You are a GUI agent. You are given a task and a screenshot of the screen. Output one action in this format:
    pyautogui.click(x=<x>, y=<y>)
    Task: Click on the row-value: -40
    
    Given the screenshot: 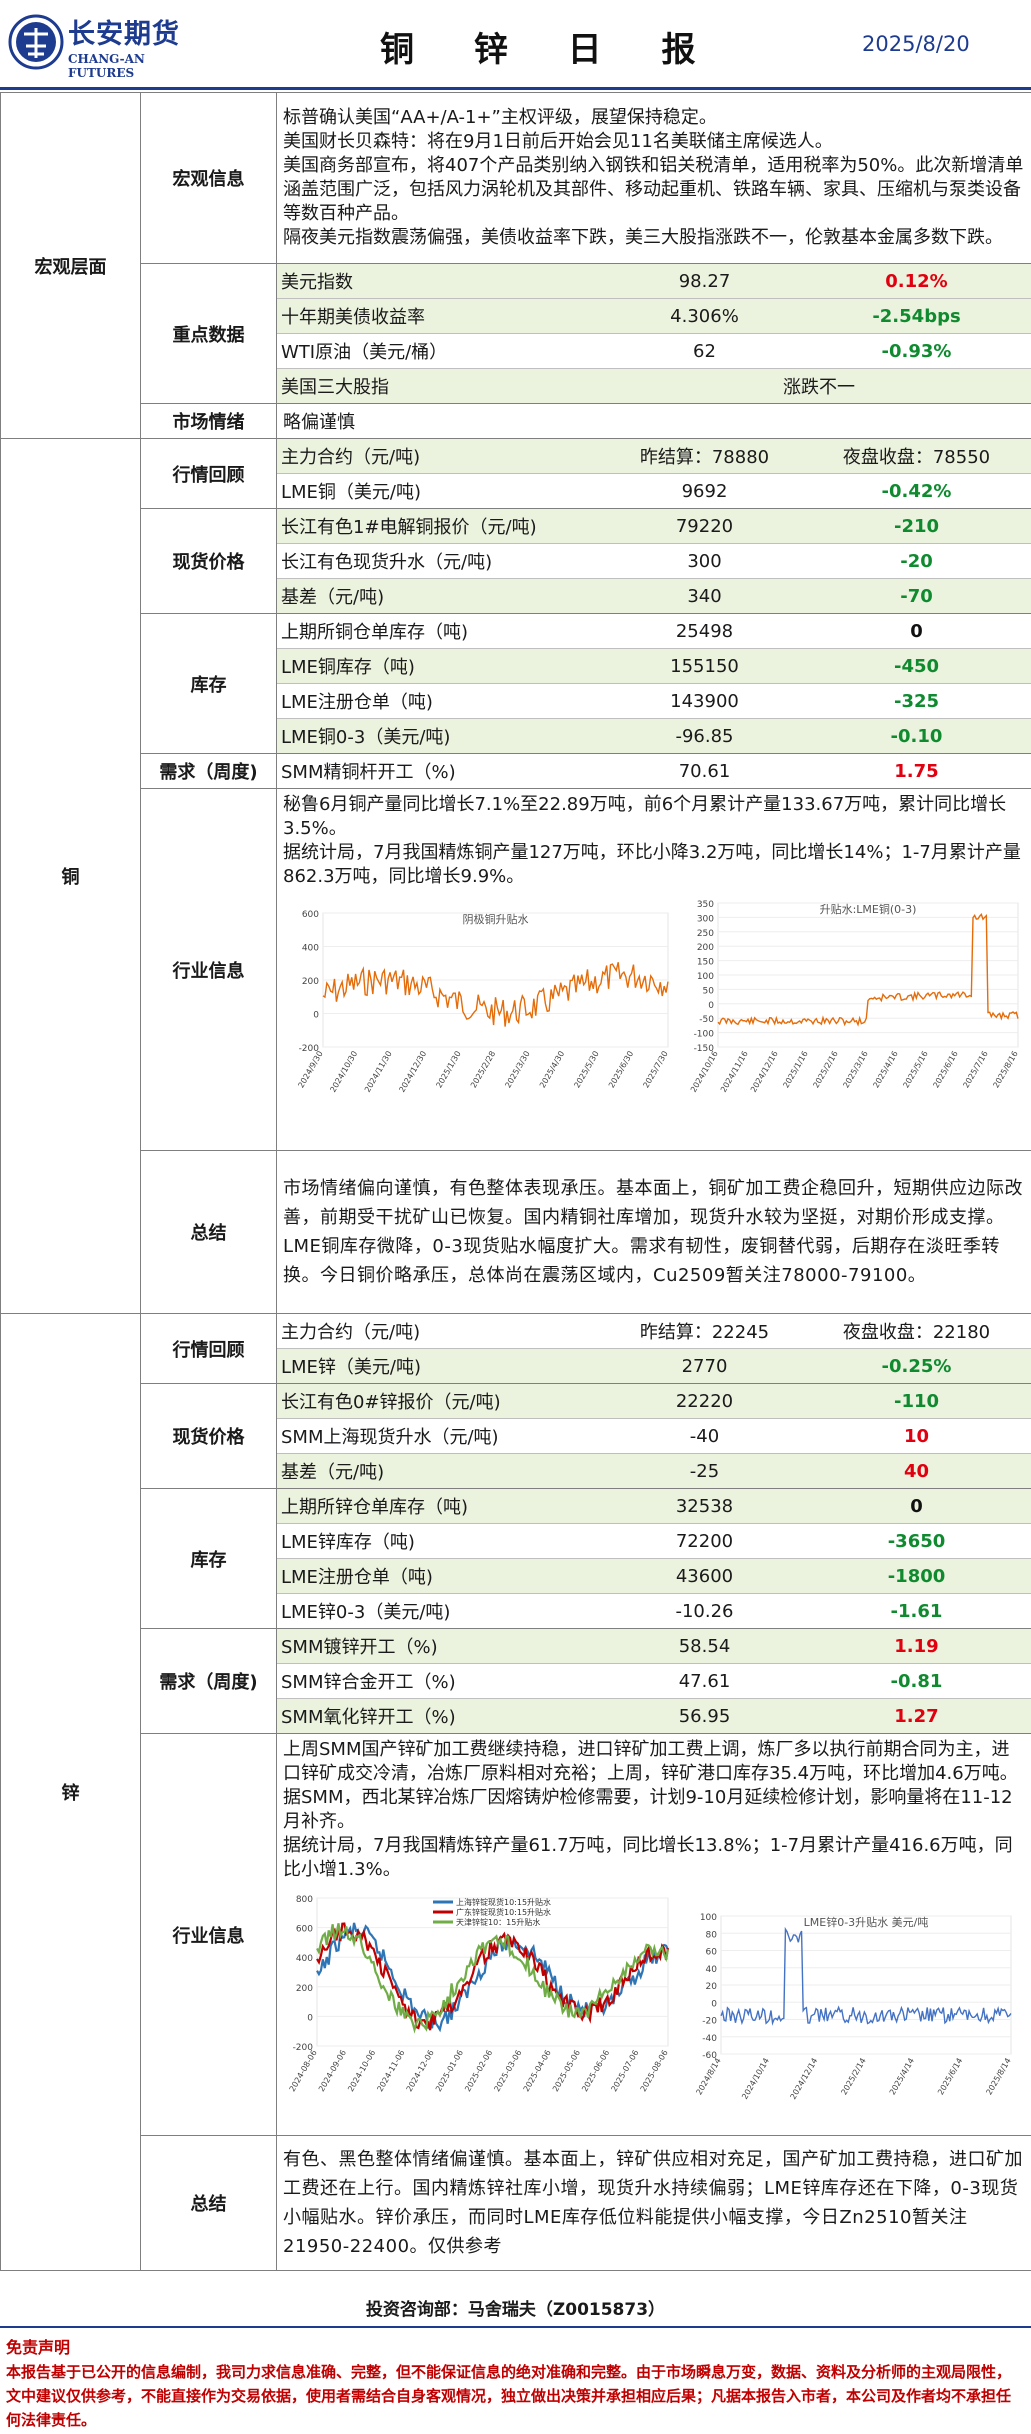 What is the action you would take?
    pyautogui.click(x=704, y=1436)
    